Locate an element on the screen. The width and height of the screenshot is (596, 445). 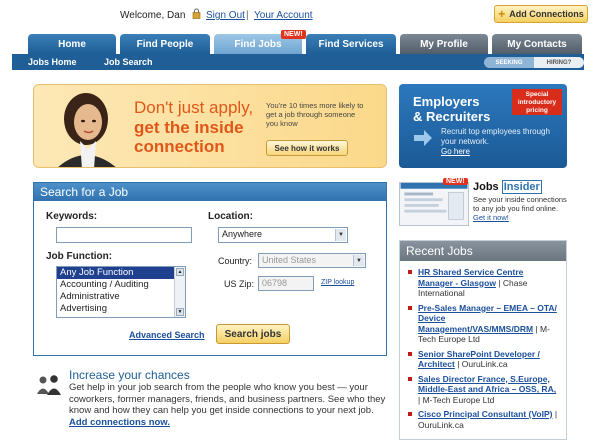
tab-my-profile-label: My Profile is located at coordinates (444, 44).